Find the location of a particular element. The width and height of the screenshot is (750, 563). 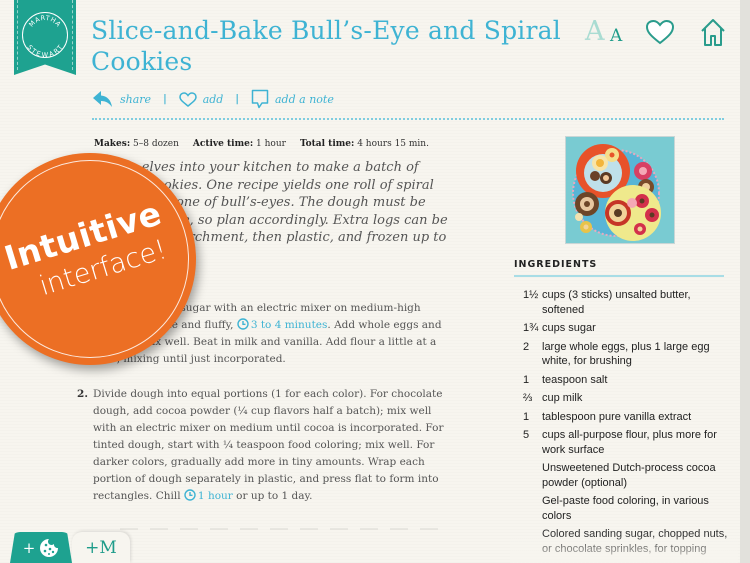

add-m-tab: +M is located at coordinates (101, 547).